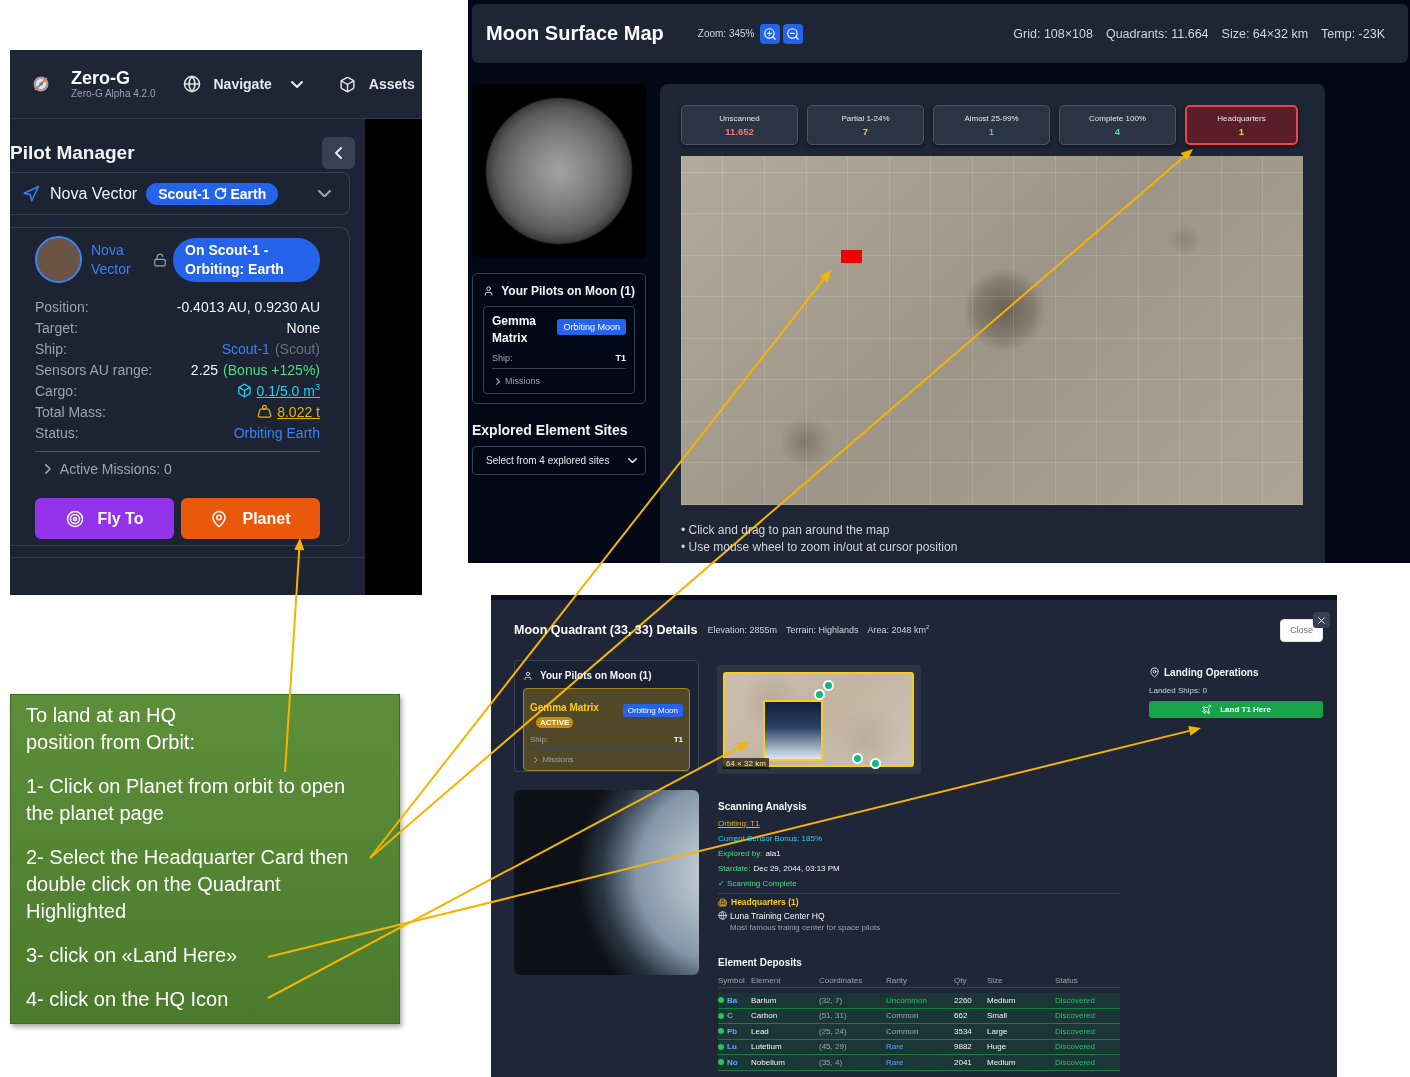  What do you see at coordinates (101, 78) in the screenshot?
I see `app-name: Zero-G` at bounding box center [101, 78].